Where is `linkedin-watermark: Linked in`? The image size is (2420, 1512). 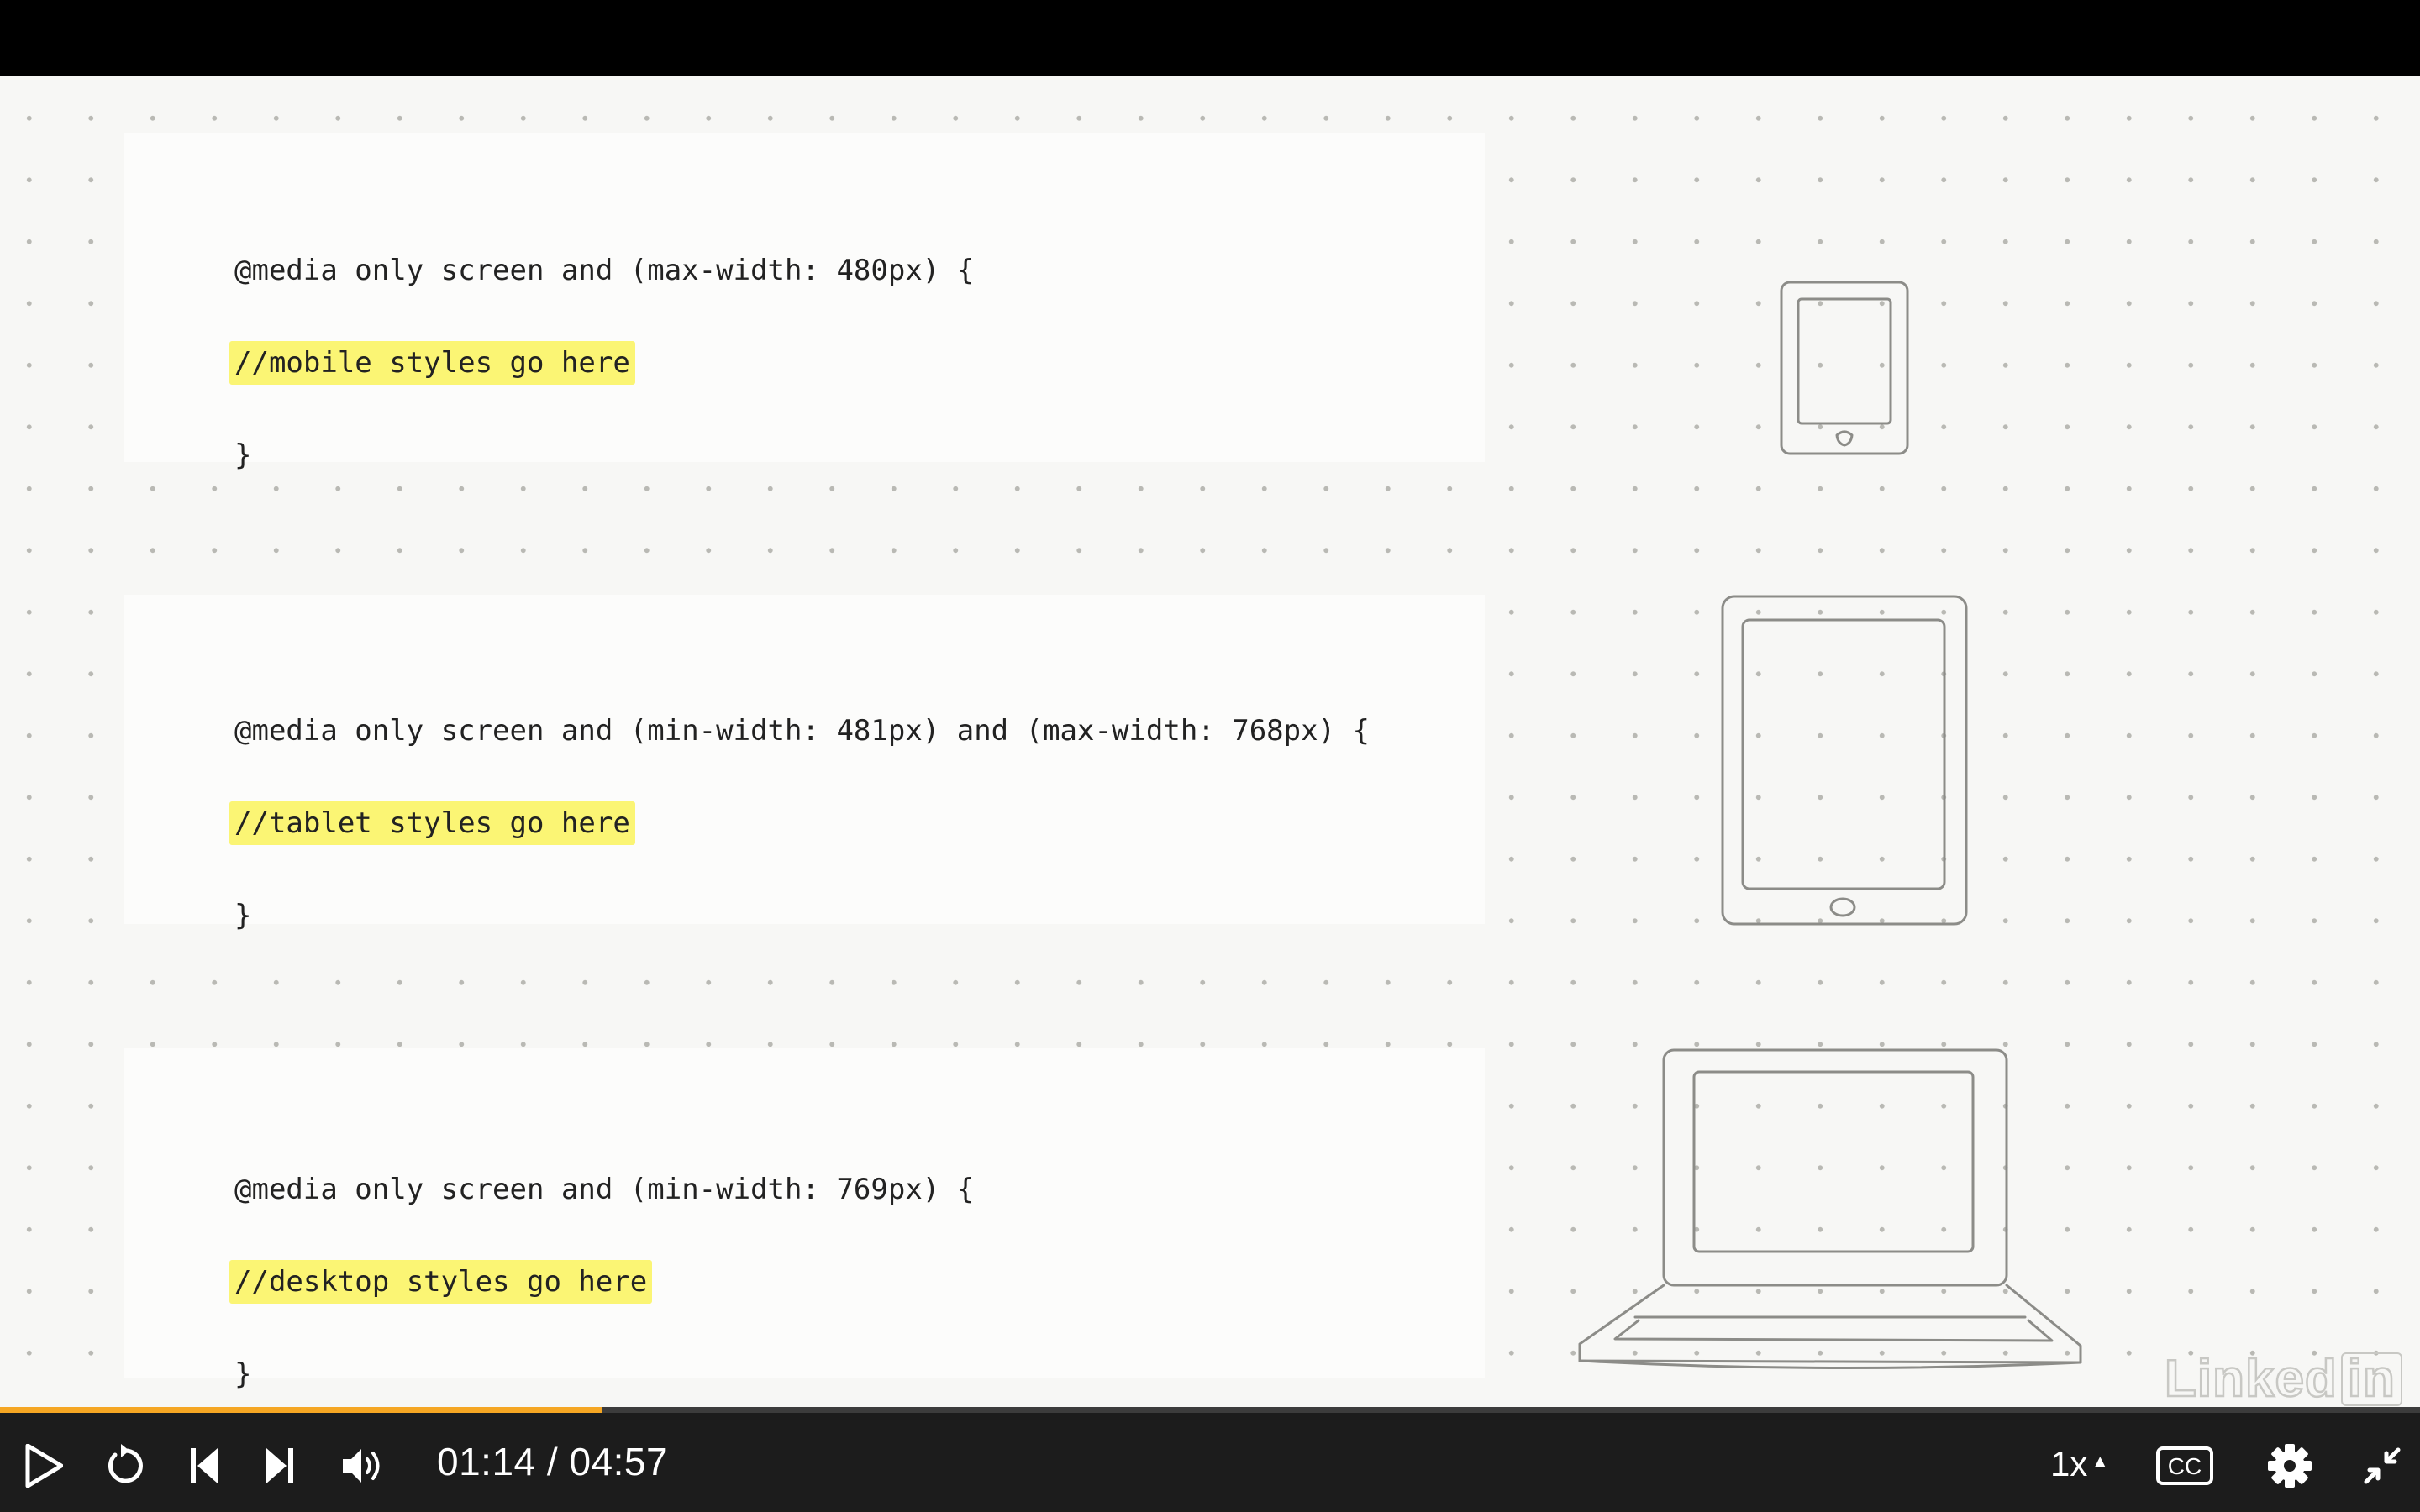 linkedin-watermark: Linked in is located at coordinates (2283, 1378).